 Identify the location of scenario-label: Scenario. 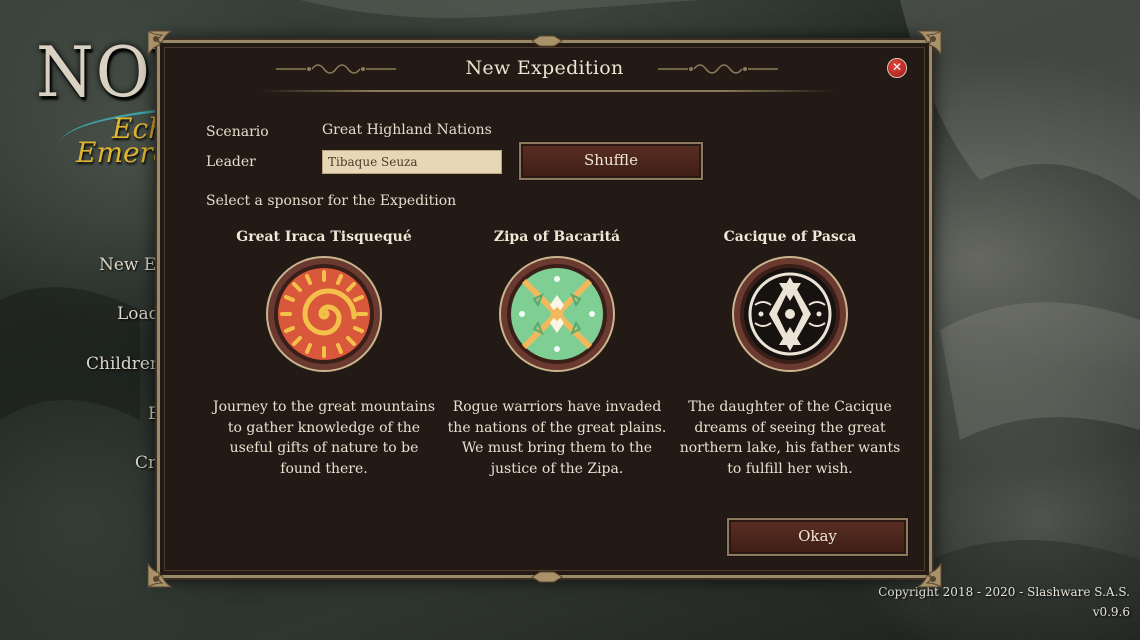
(237, 132).